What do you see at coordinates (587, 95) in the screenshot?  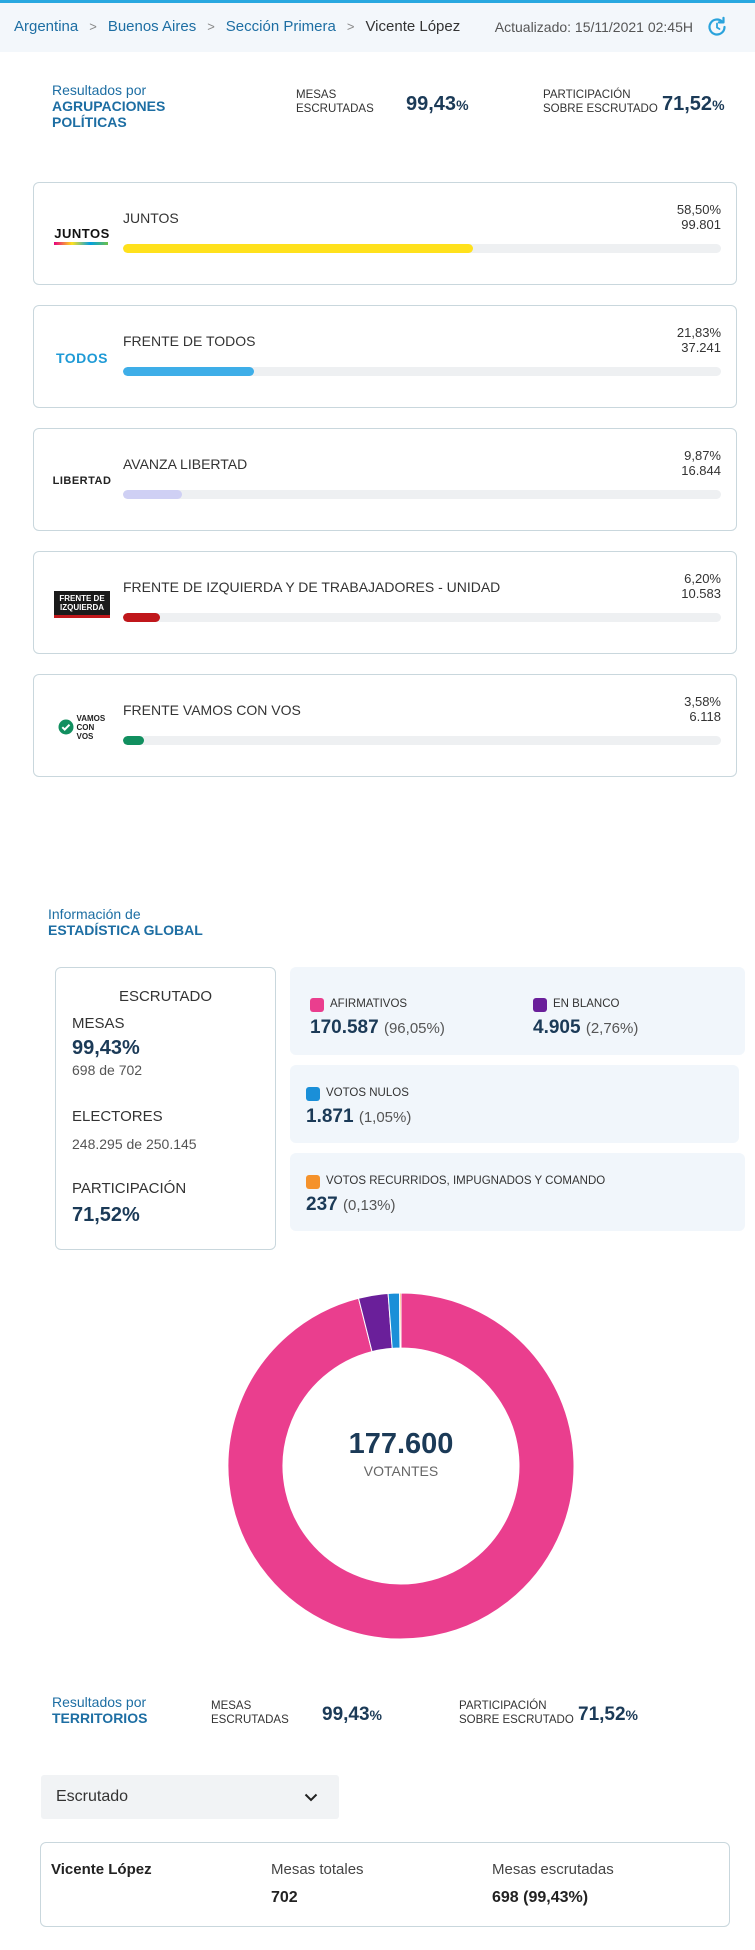 I see `participacion-label-line1: PARTICIPACIÓN` at bounding box center [587, 95].